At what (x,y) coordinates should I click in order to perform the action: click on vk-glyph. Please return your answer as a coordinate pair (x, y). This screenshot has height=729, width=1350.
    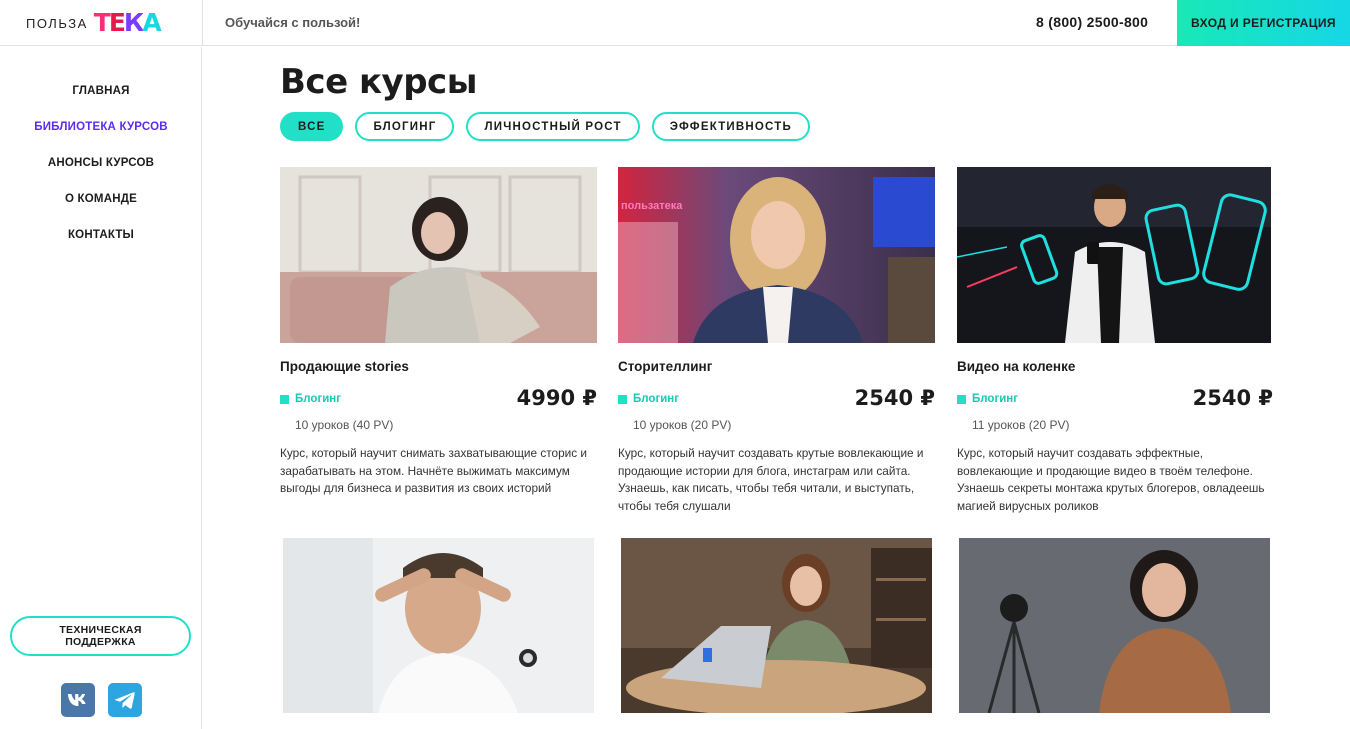
    Looking at the image, I should click on (77, 700).